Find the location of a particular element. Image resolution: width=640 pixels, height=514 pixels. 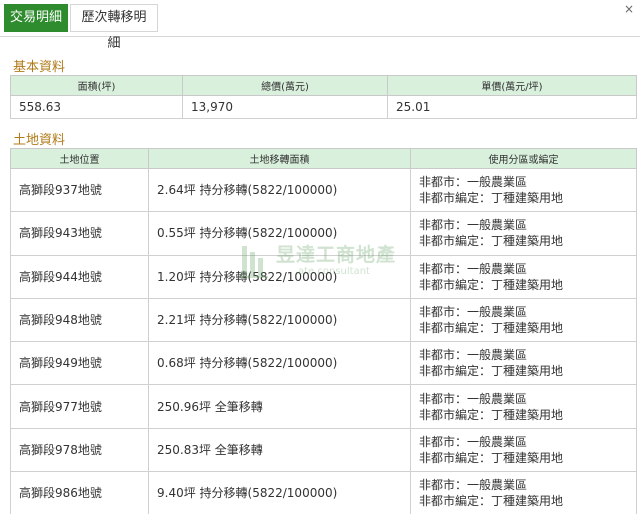

table-row: 558.63 13,970 25.01 is located at coordinates (323, 107).